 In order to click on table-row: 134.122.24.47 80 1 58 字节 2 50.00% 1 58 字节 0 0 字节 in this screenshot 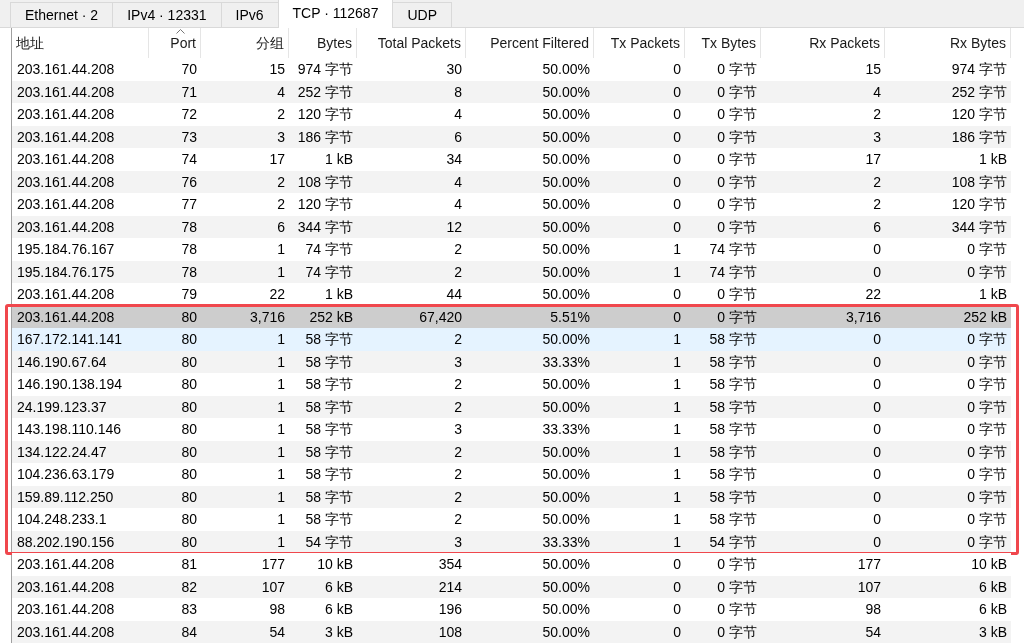, I will do `click(511, 451)`.